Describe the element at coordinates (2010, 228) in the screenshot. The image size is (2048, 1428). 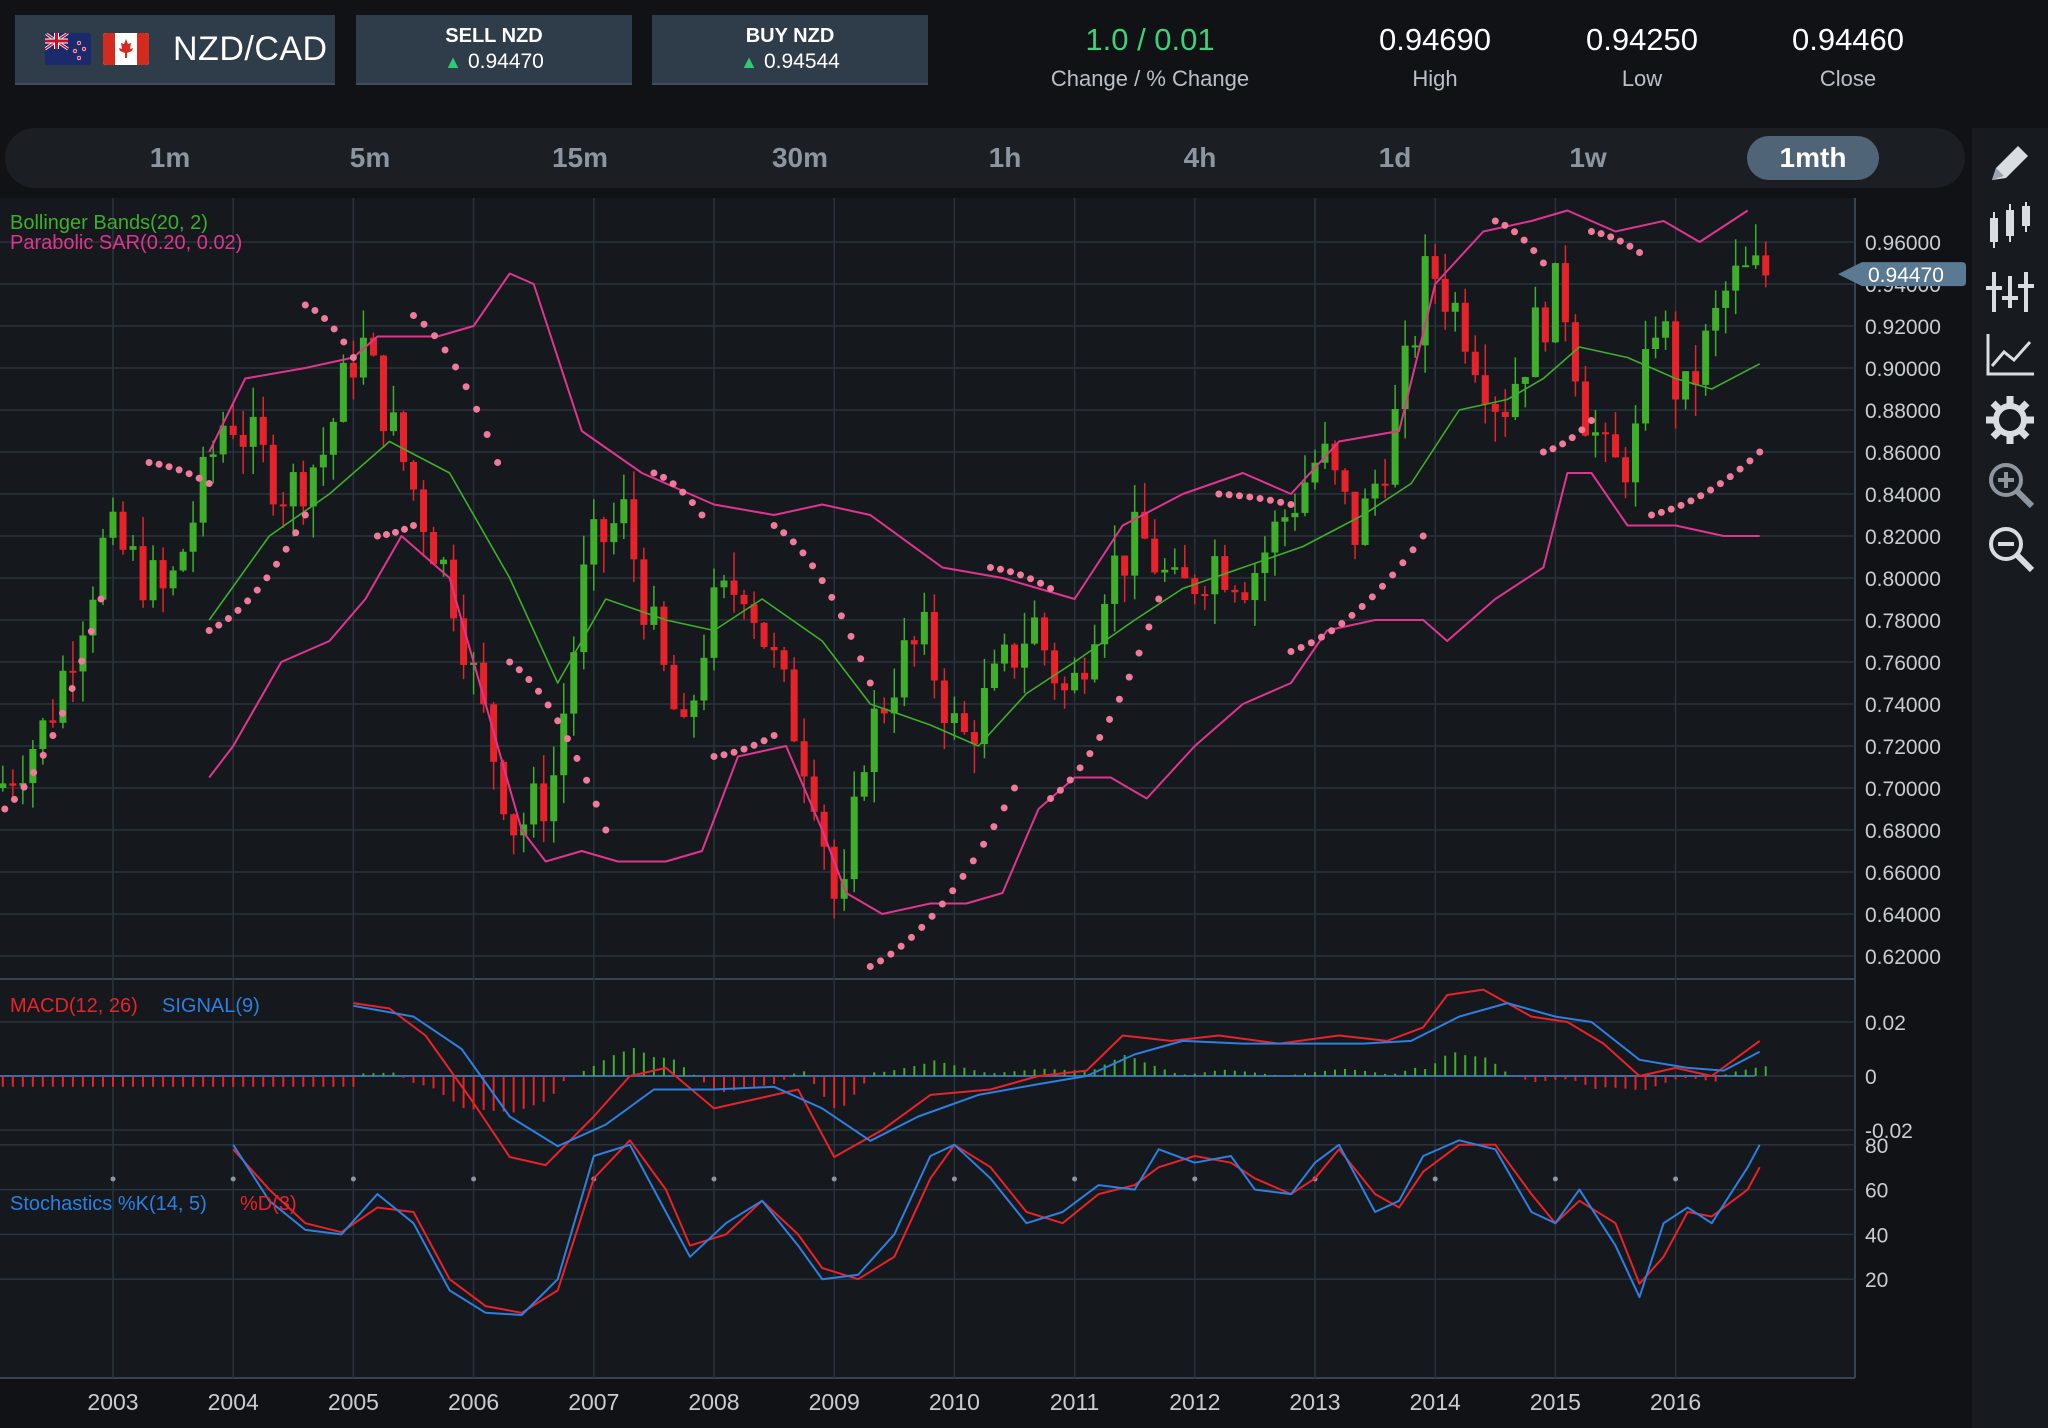
I see `candlestick-icon` at that location.